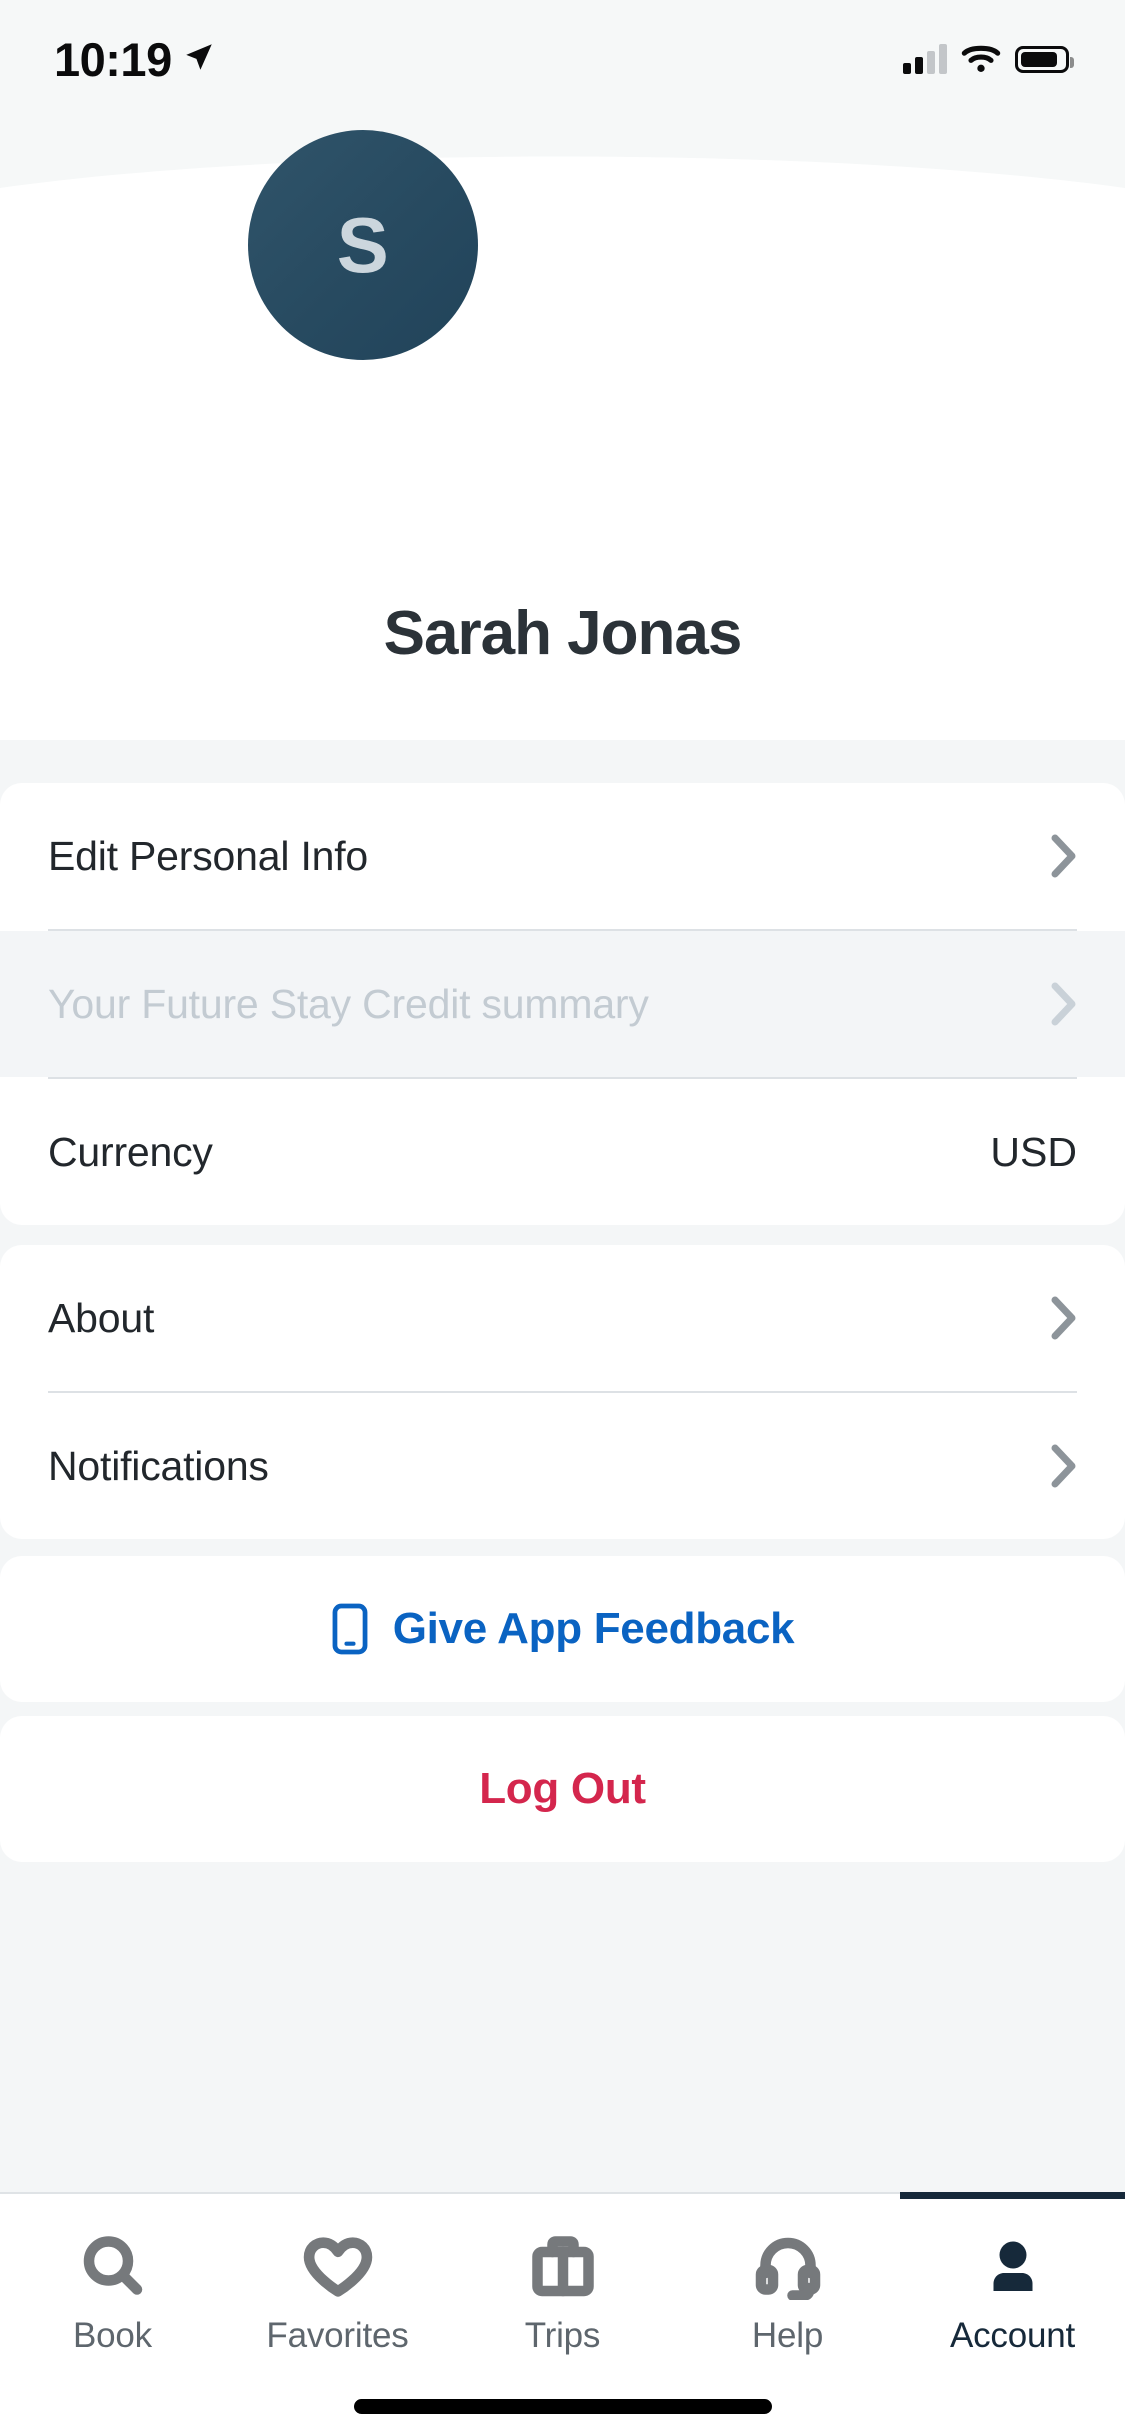 This screenshot has height=2436, width=1125. What do you see at coordinates (925, 59) in the screenshot?
I see `cellular-signal-icon` at bounding box center [925, 59].